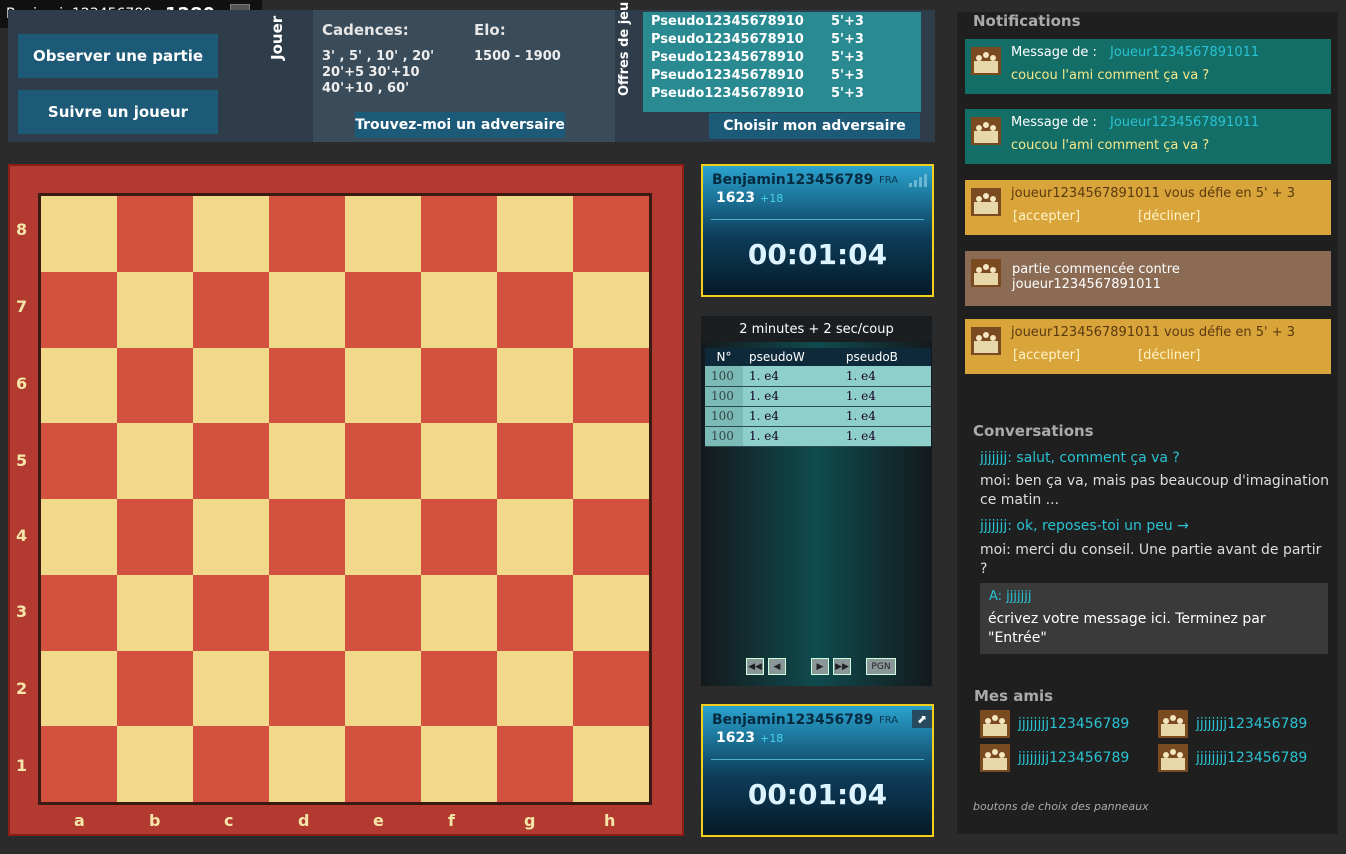 Image resolution: width=1346 pixels, height=854 pixels. Describe the element at coordinates (820, 666) in the screenshot. I see `next-move-icon: ▶` at that location.